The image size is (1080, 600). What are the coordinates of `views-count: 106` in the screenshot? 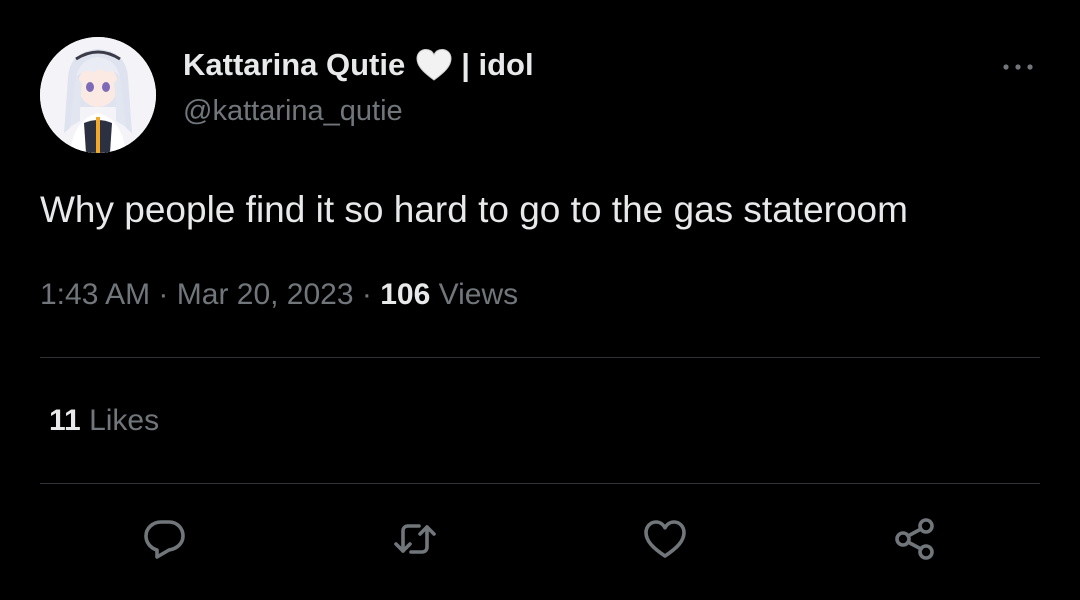 It's located at (405, 294).